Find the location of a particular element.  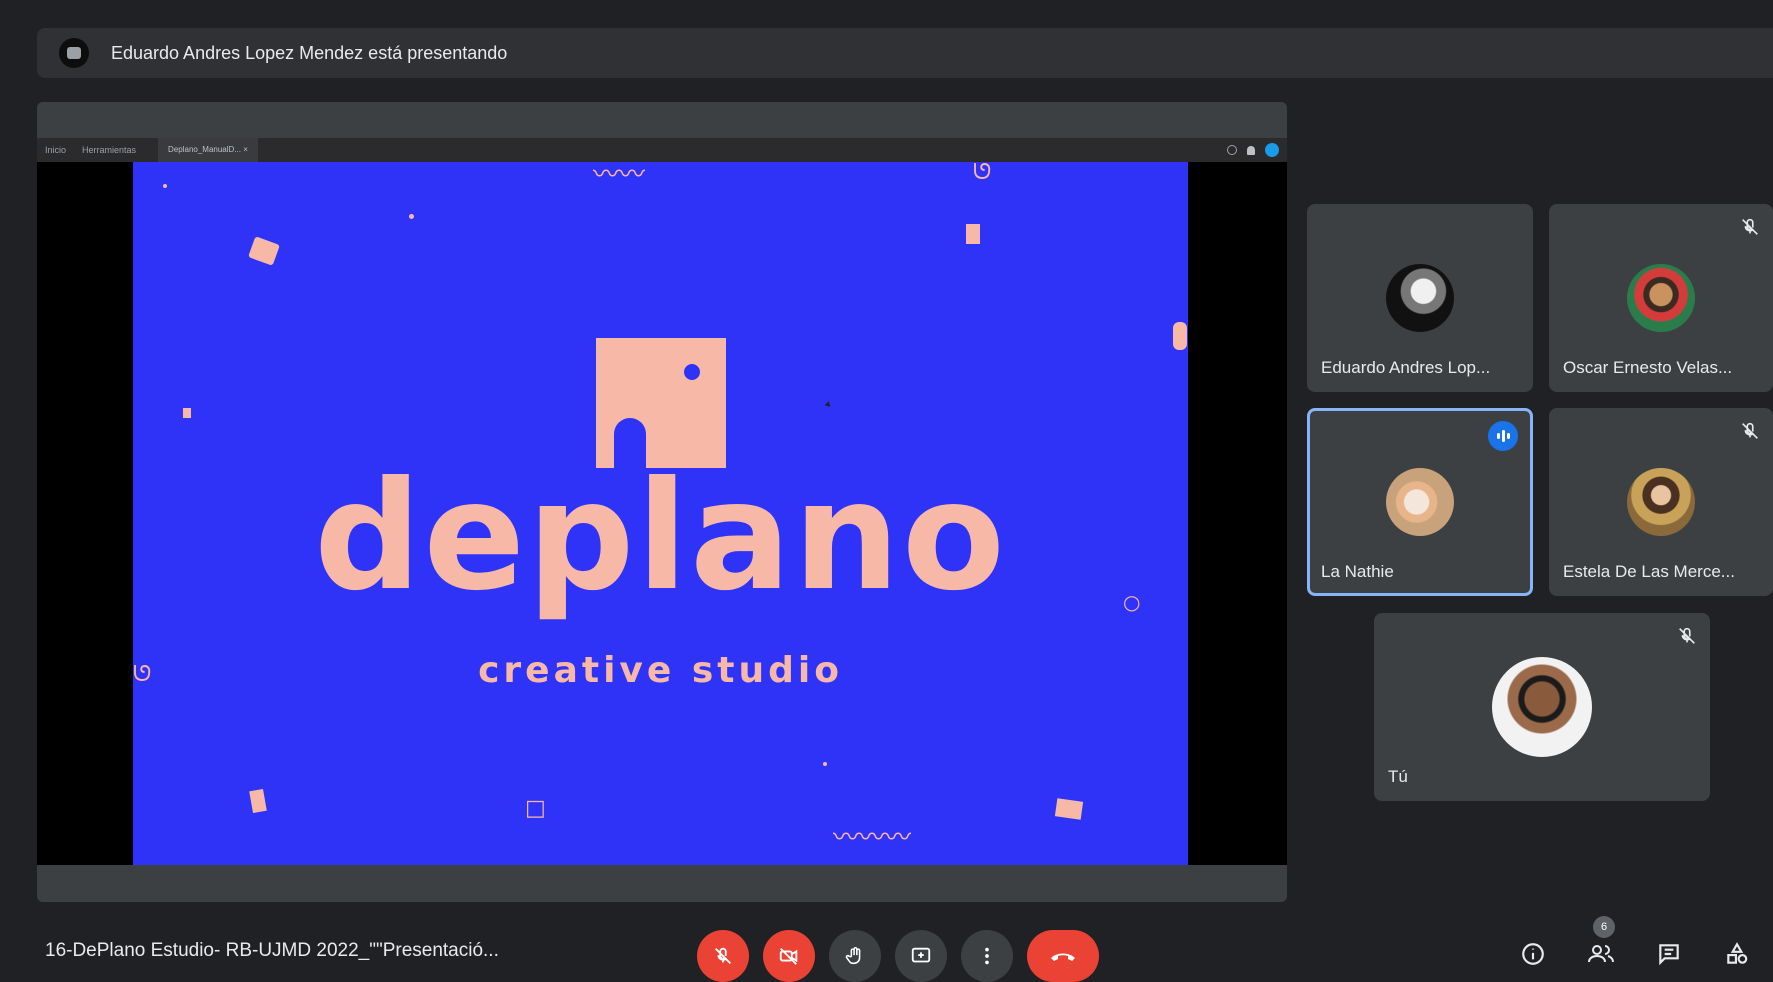

activities-button is located at coordinates (1737, 954).